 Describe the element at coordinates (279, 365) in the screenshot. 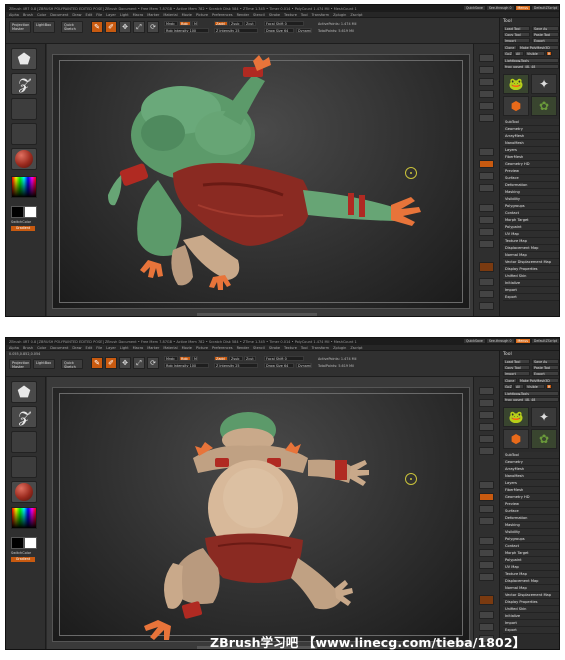

I see `draw-size-slider: Draw Size 64` at that location.